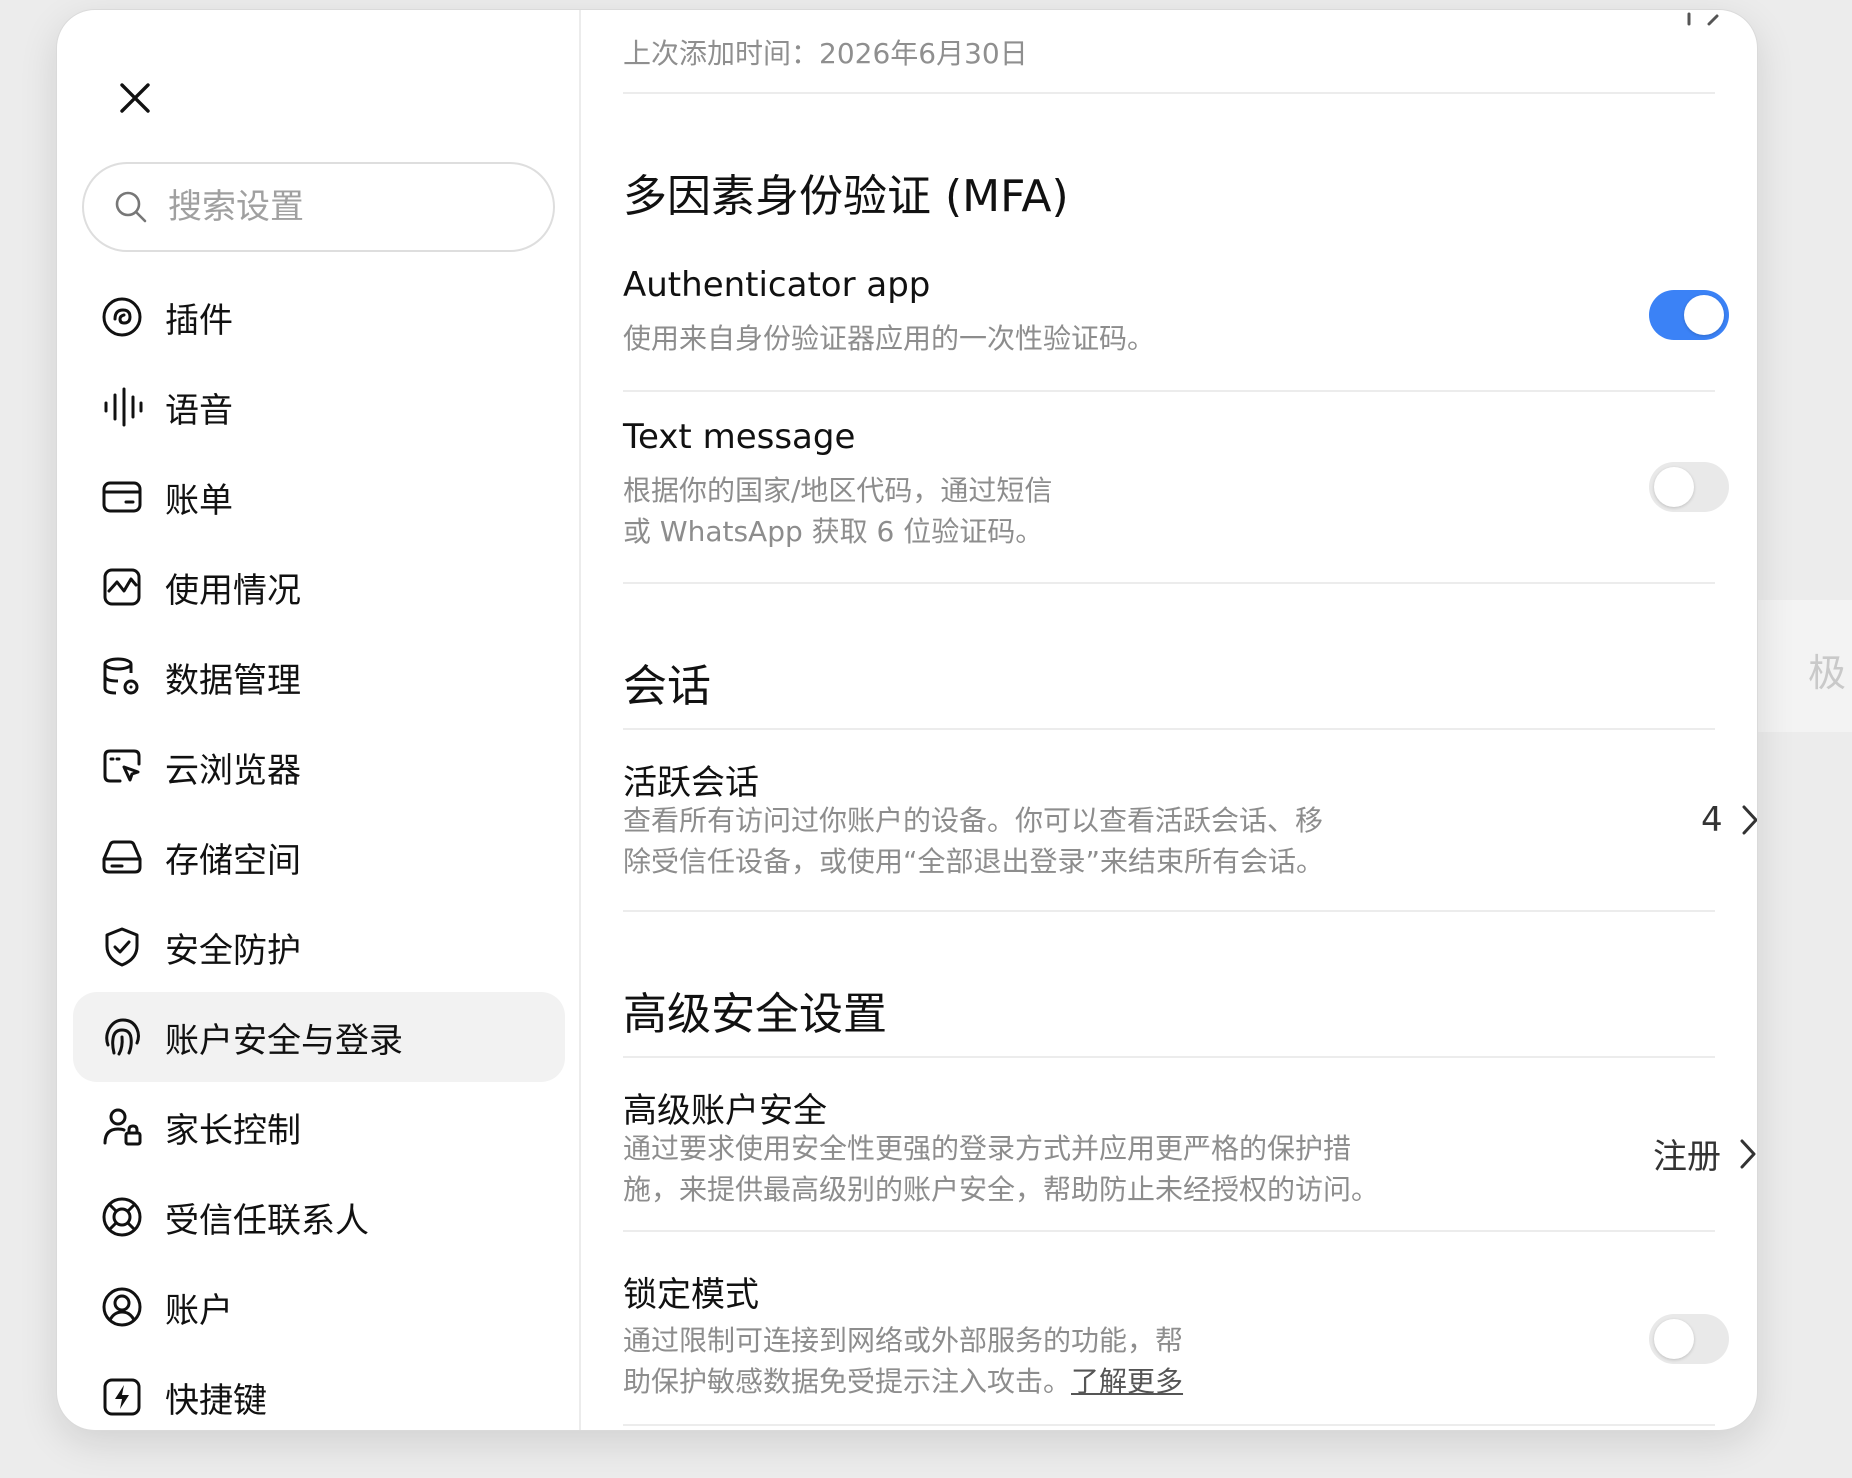 This screenshot has width=1852, height=1478. I want to click on sidebar-item-label: 使用情况, so click(233, 590).